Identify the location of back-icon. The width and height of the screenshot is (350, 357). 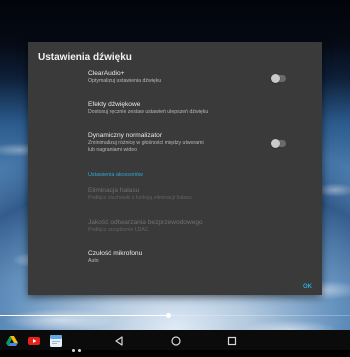
(119, 340).